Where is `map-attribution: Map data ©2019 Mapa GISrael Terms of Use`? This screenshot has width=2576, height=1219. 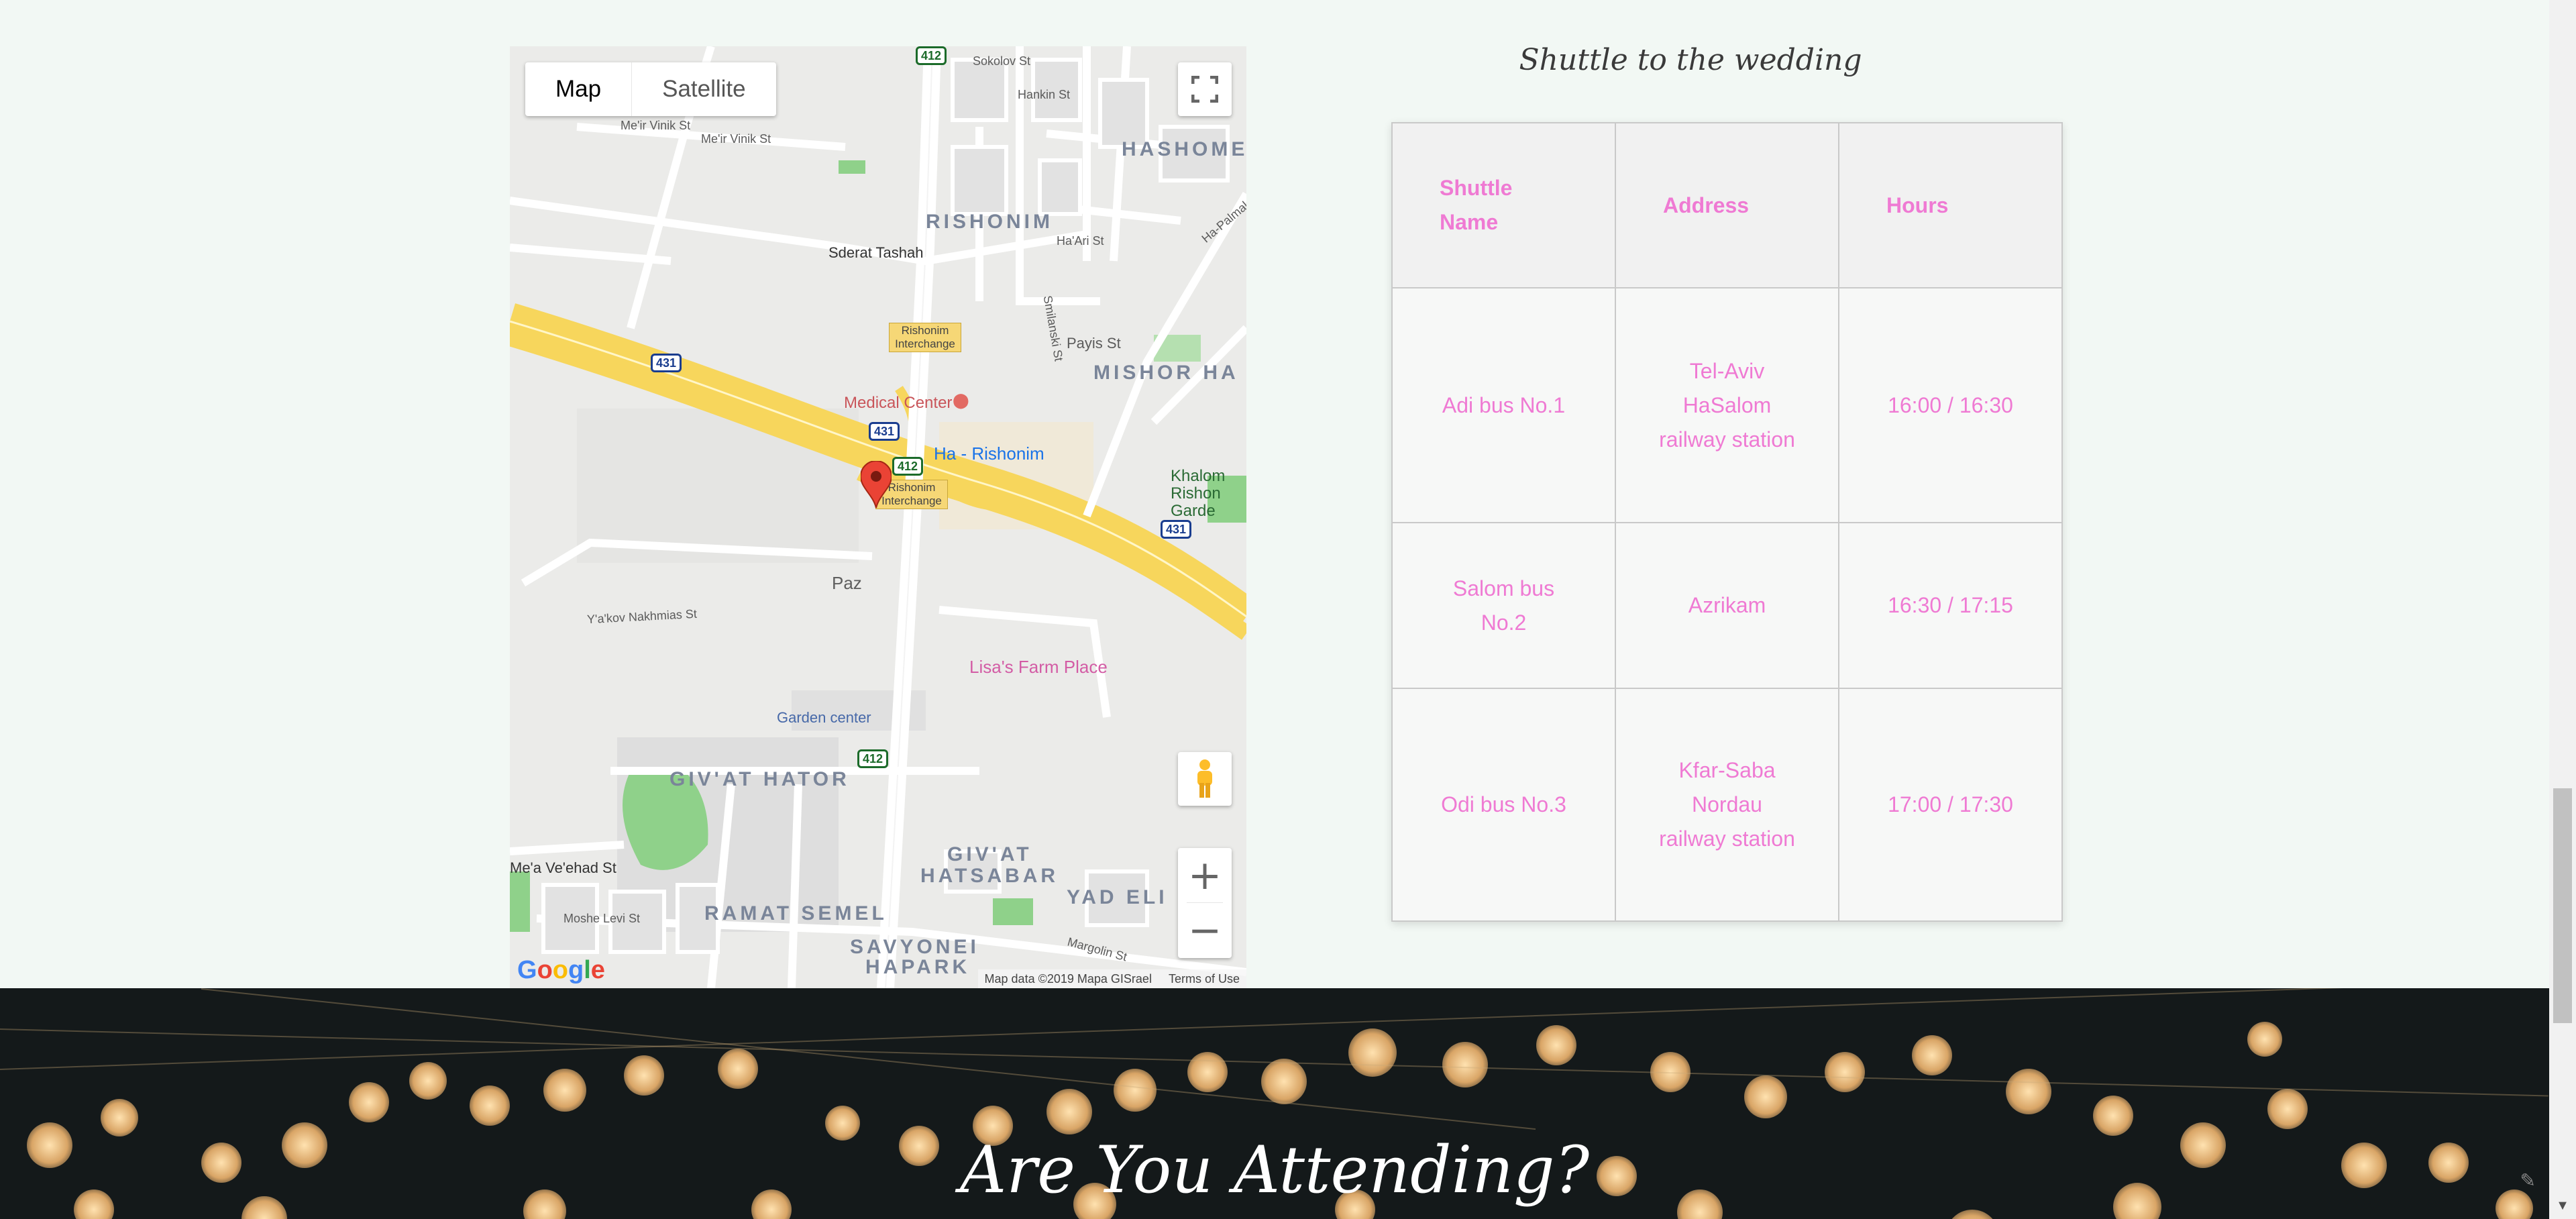 map-attribution: Map data ©2019 Mapa GISrael Terms of Use is located at coordinates (1111, 978).